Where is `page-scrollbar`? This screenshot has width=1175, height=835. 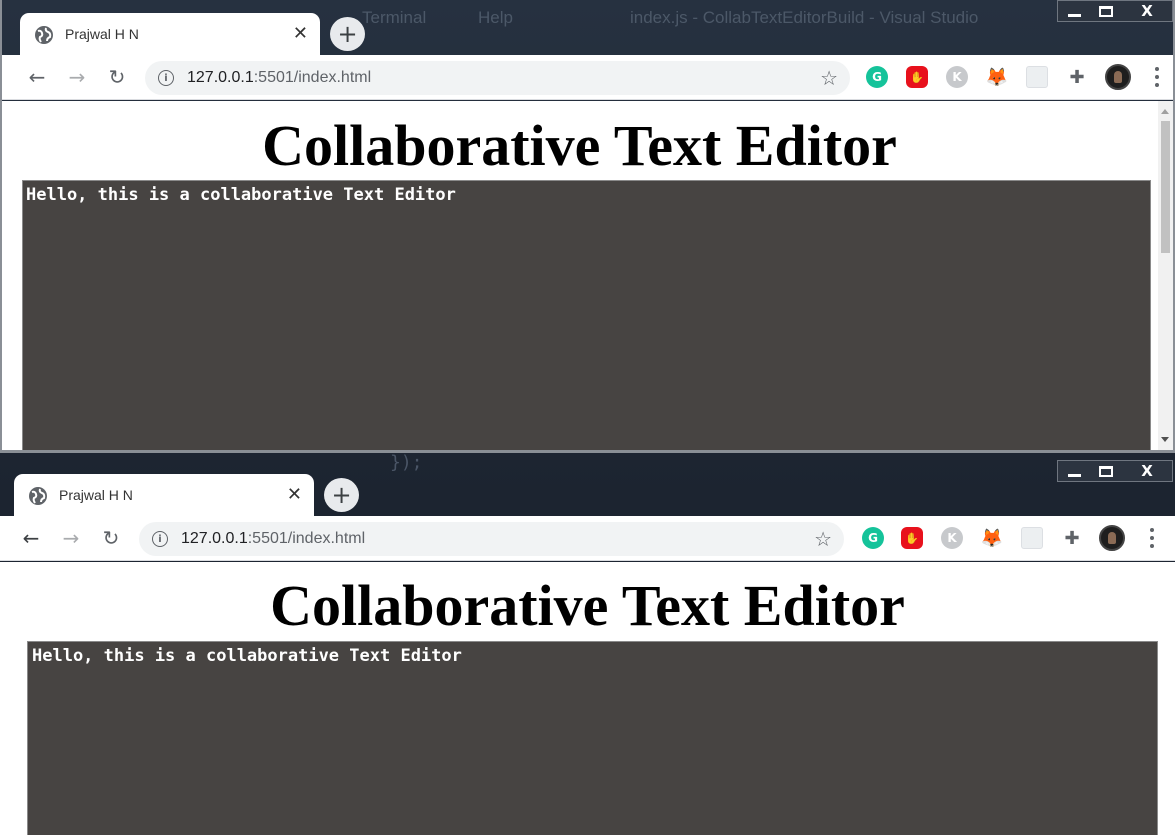 page-scrollbar is located at coordinates (1165, 275).